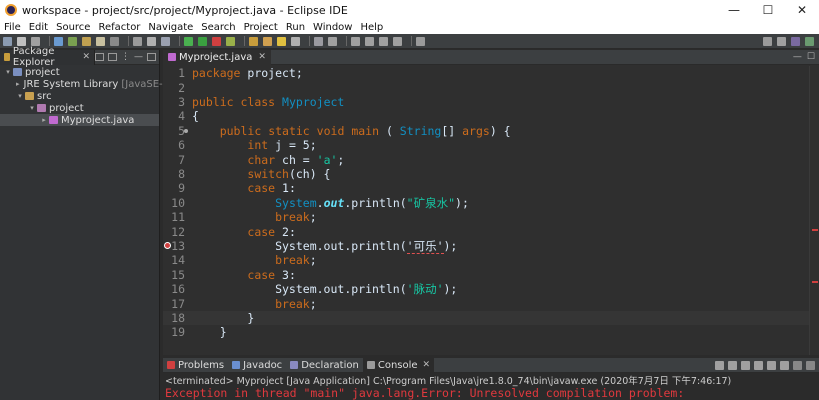 The width and height of the screenshot is (819, 400). I want to click on menu-refactor: Refactor, so click(119, 27).